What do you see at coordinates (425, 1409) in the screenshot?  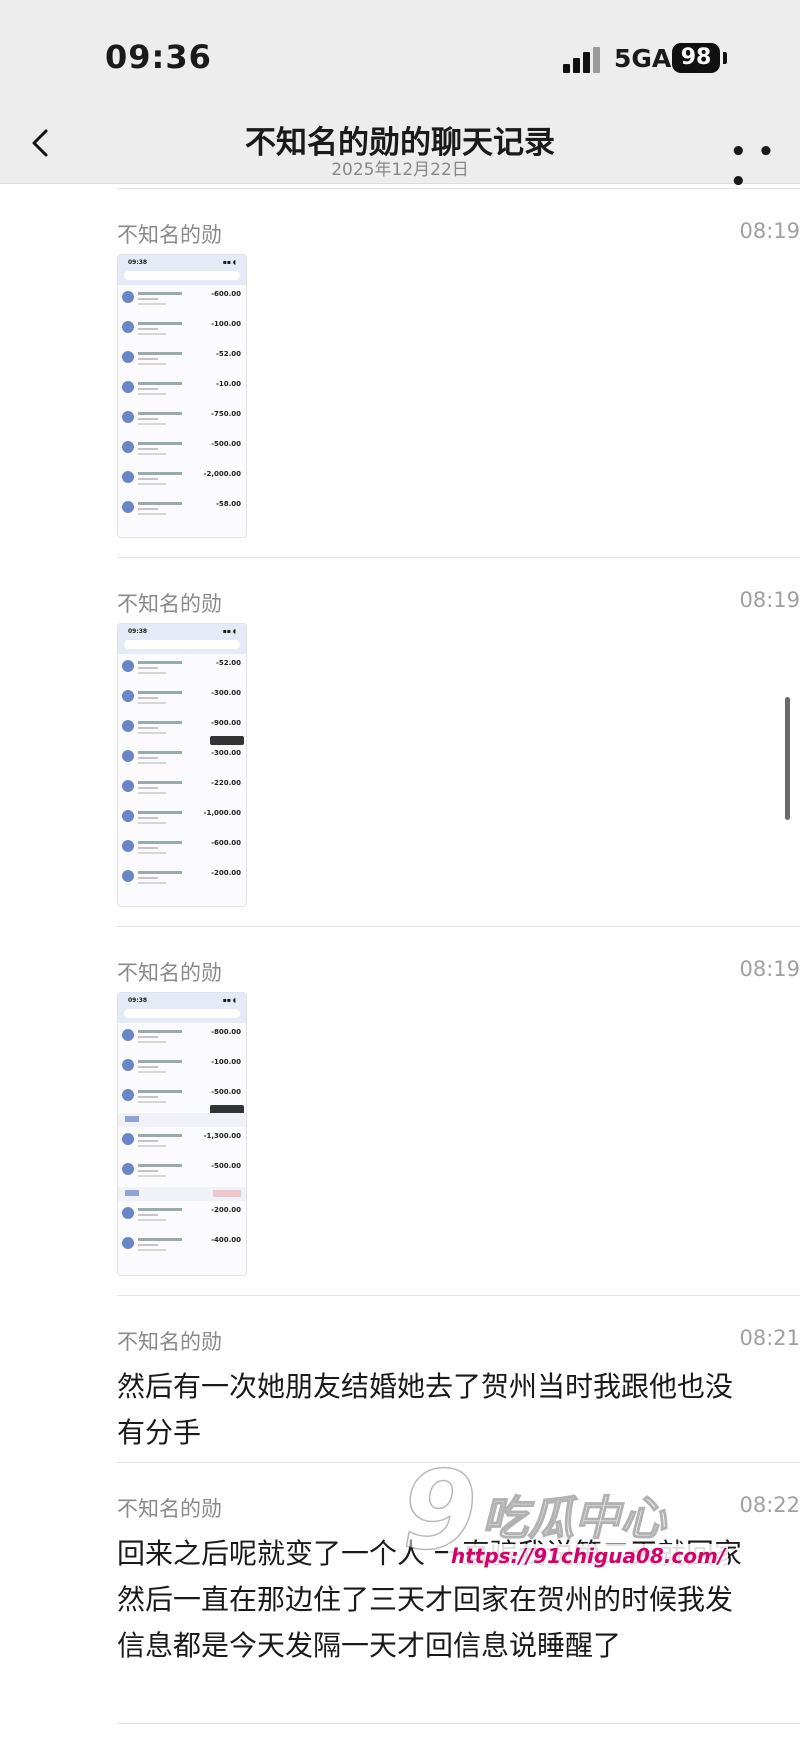 I see `message-text: 然后有一次她朋友结婚她去了贺州当时我跟他也没有分手` at bounding box center [425, 1409].